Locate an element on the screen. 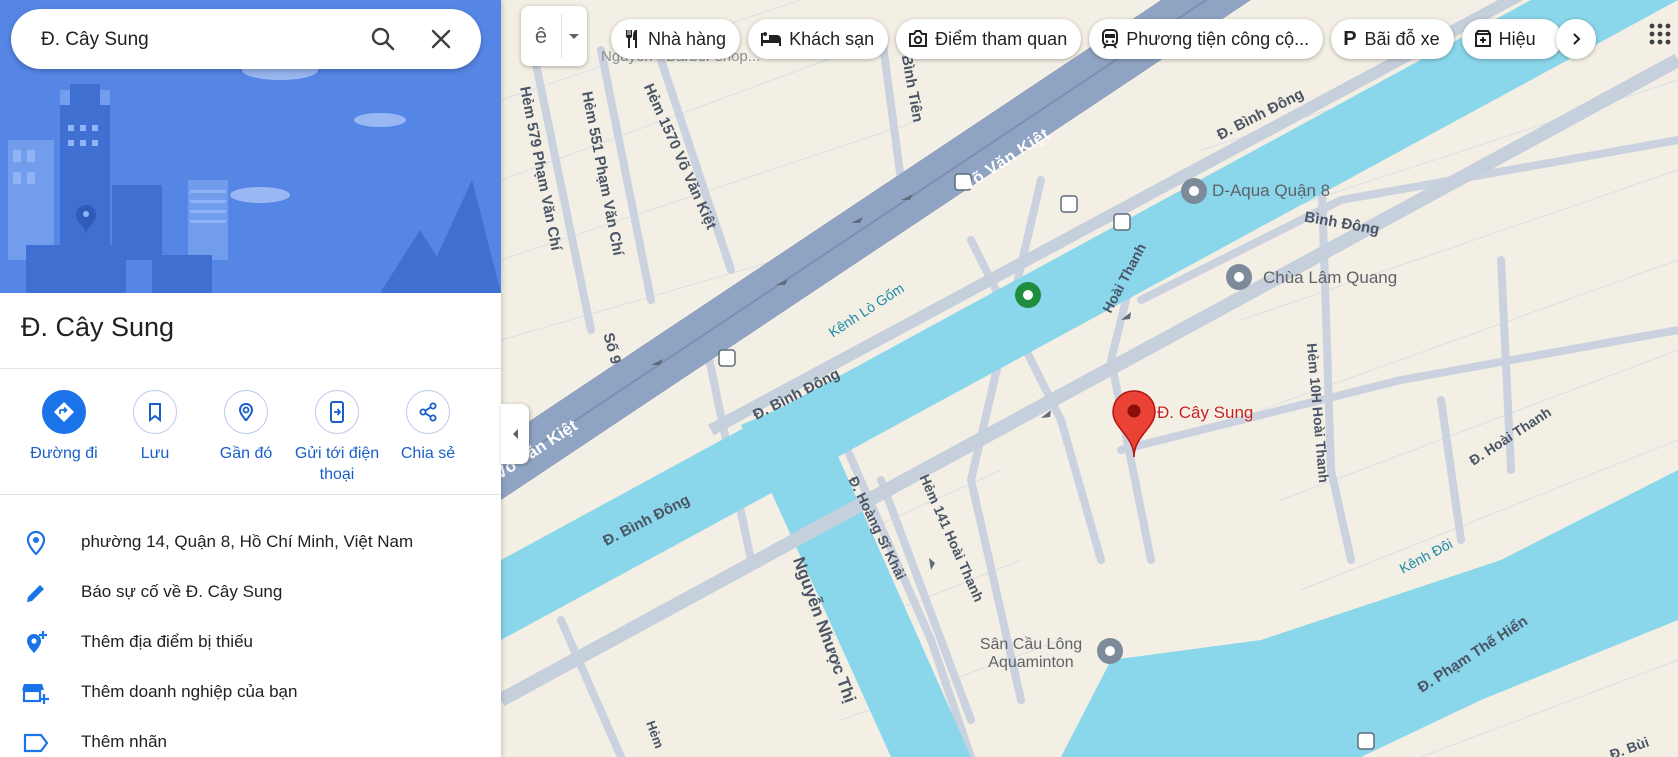 The width and height of the screenshot is (1678, 757). add-label-row: Thêm nhãn is located at coordinates (250, 737).